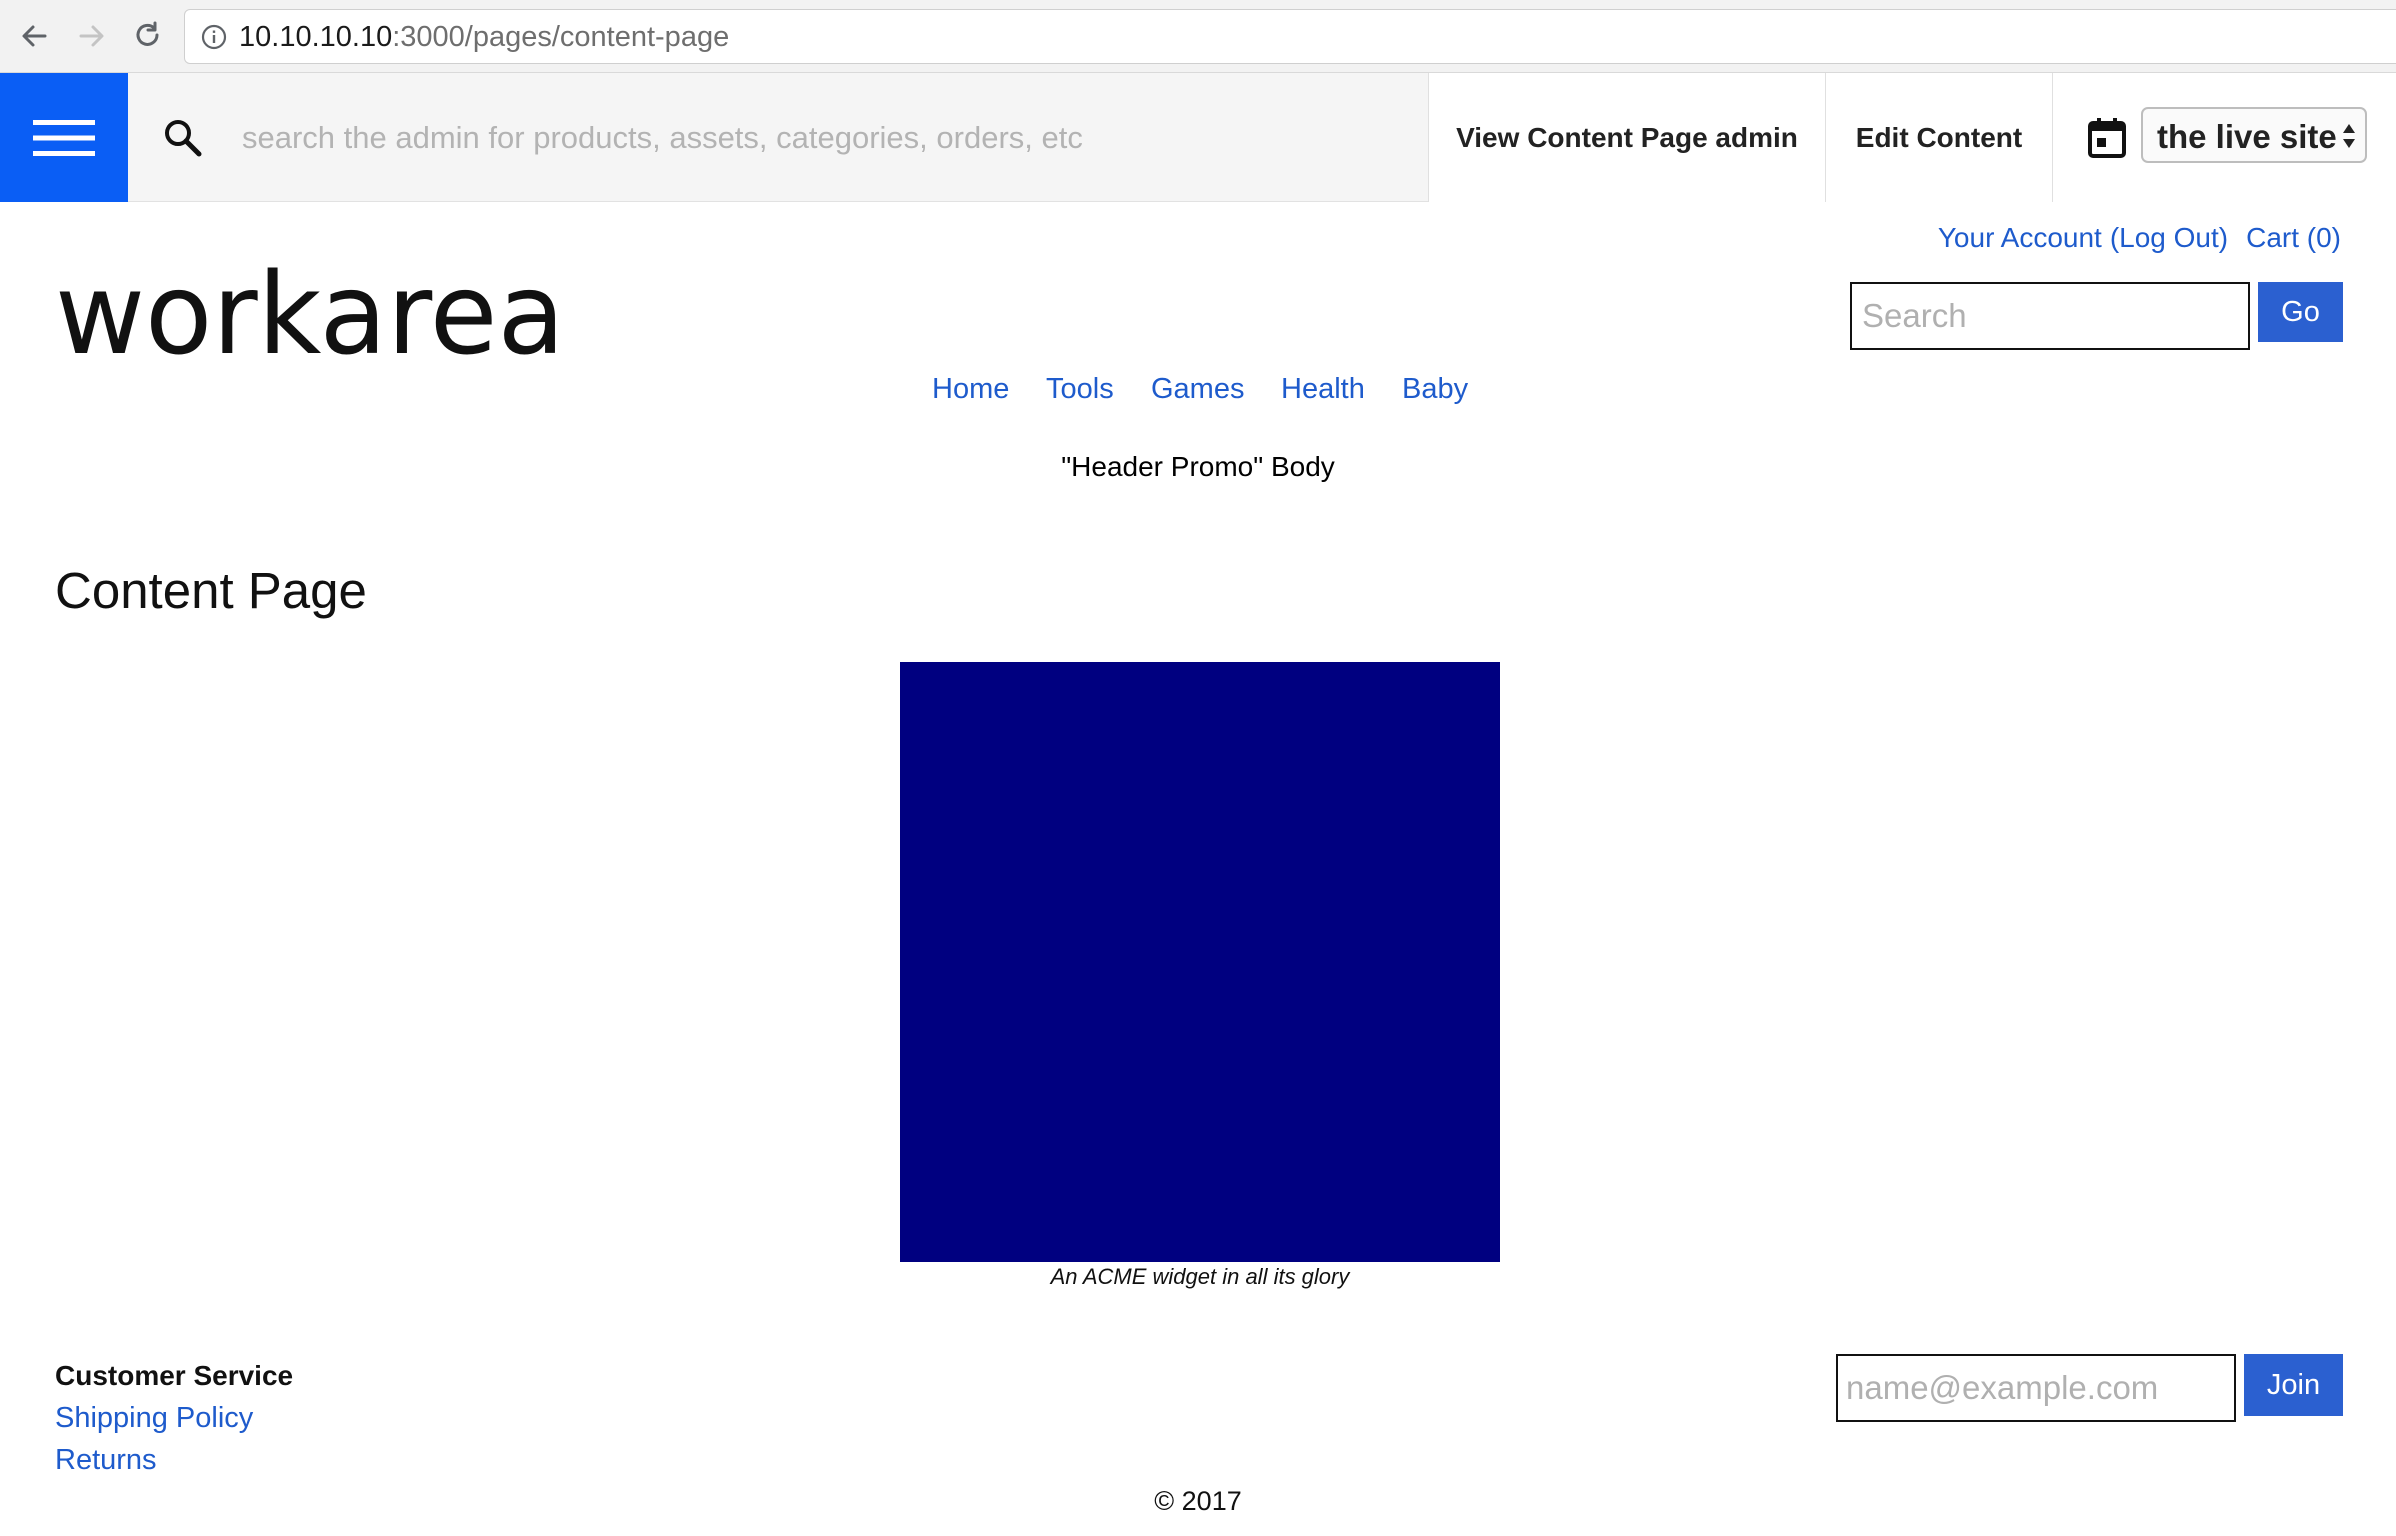 The image size is (2396, 1536). Describe the element at coordinates (1290, 36) in the screenshot. I see `address-bar: 10.10.10.10:3000/pages/content-page` at that location.